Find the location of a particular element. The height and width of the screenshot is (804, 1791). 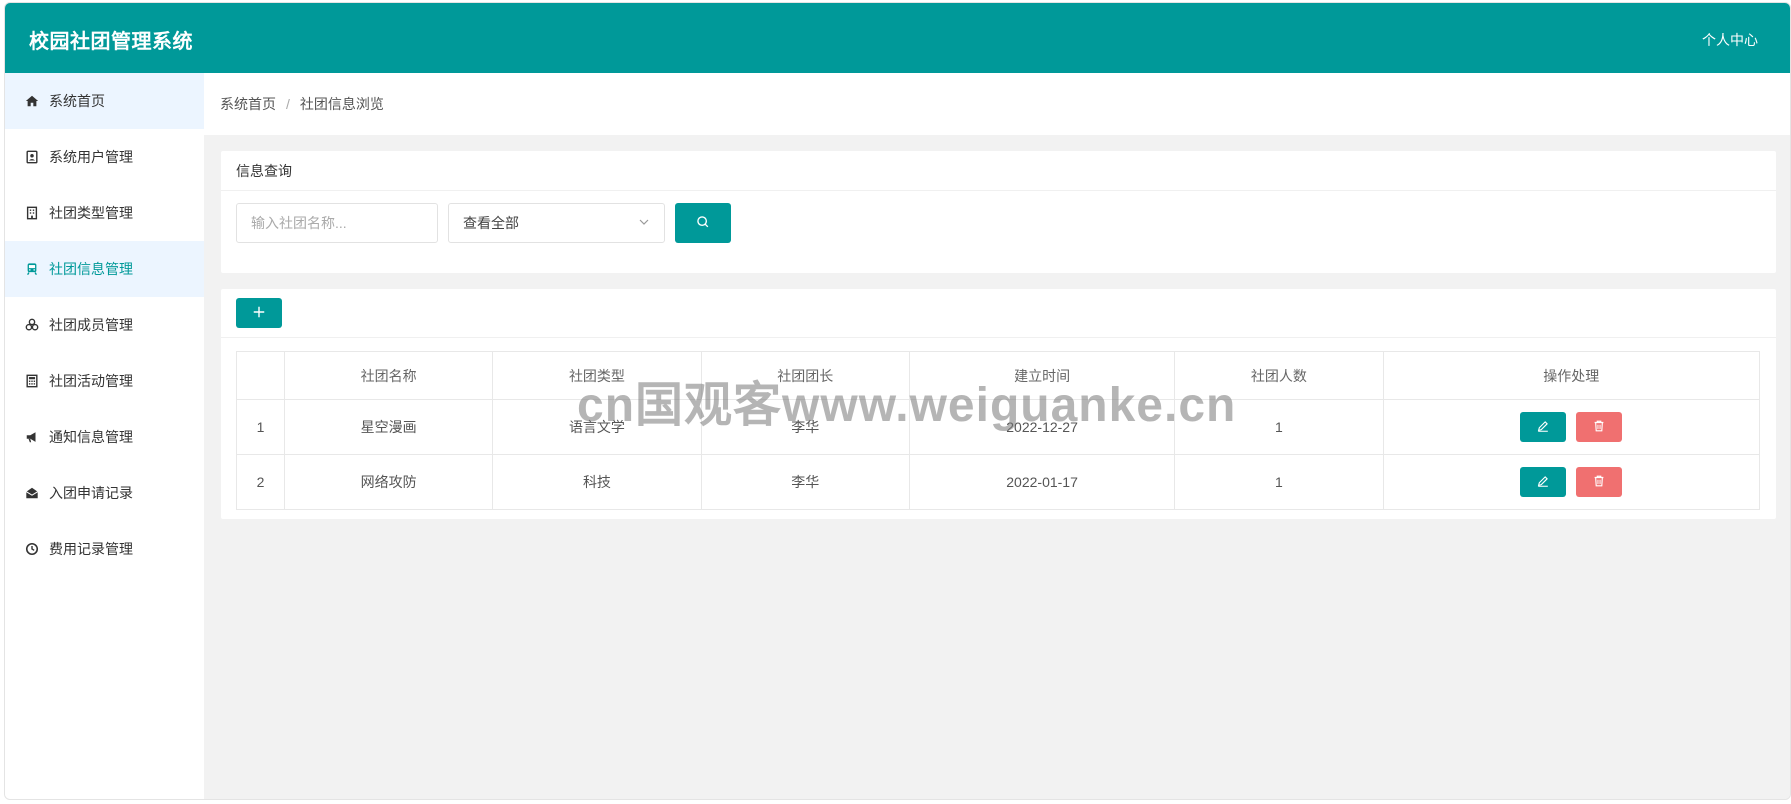

column-header-actions: 操作处理 is located at coordinates (1571, 375).